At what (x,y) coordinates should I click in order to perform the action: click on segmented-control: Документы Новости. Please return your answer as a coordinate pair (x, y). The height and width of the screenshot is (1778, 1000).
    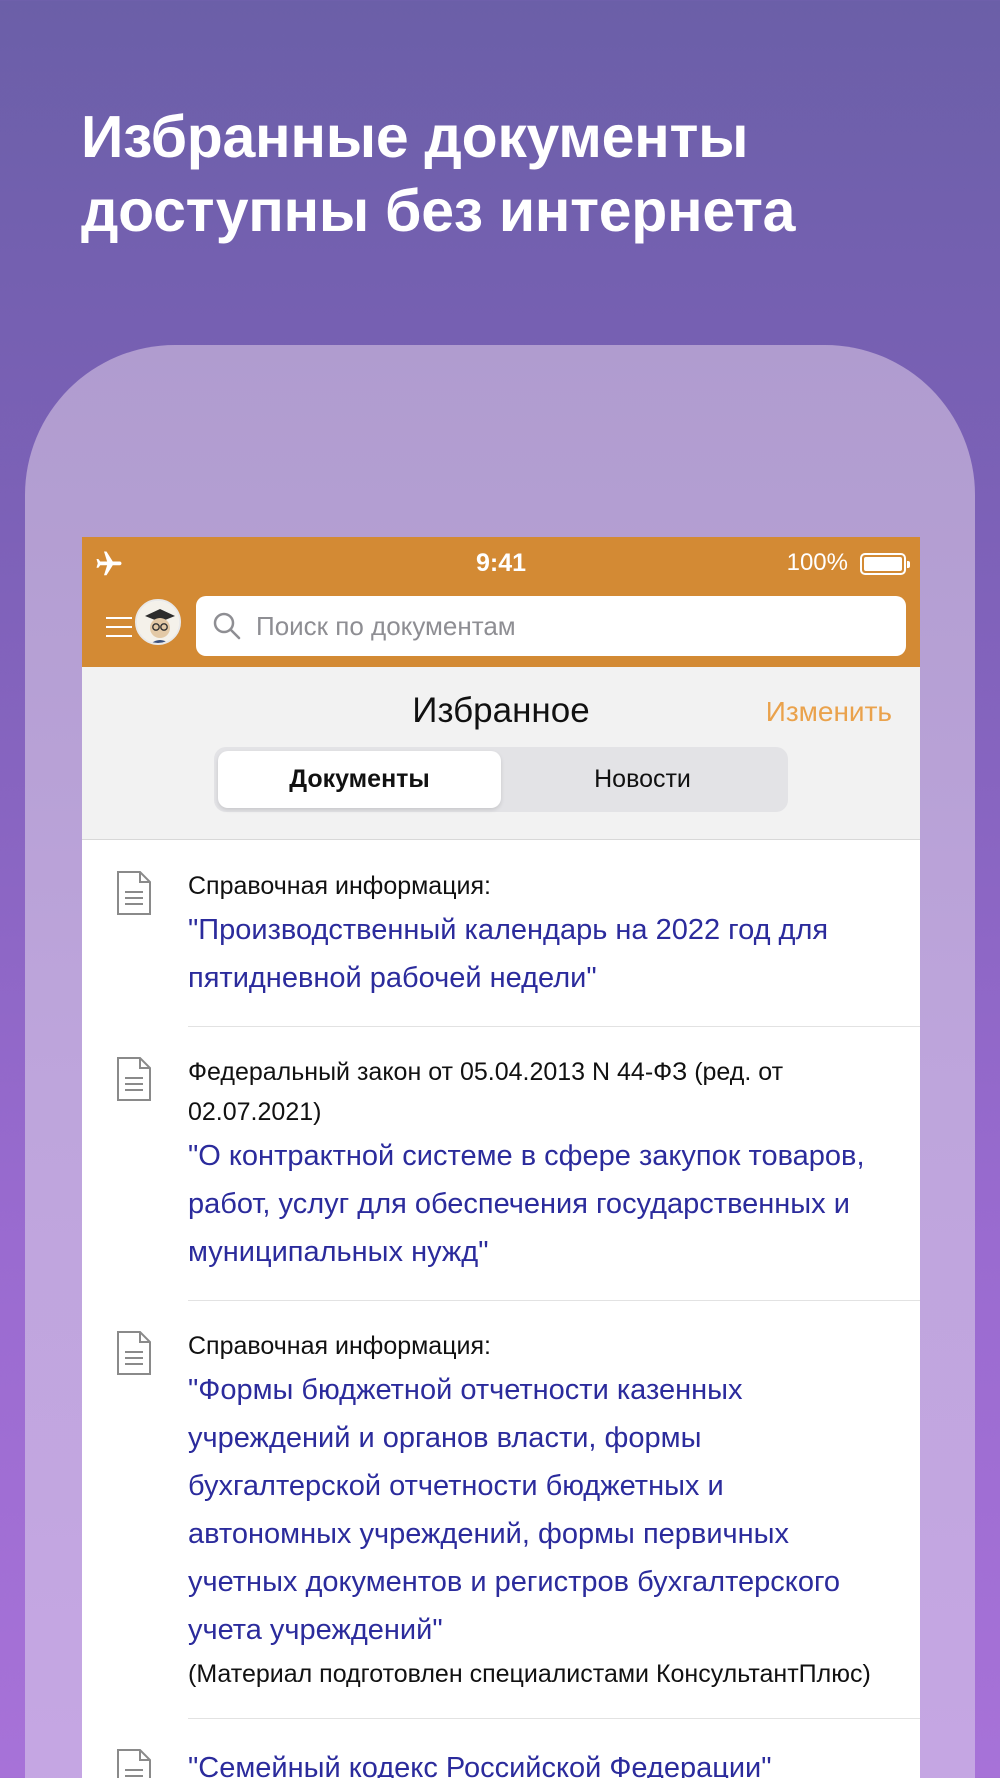
    Looking at the image, I should click on (501, 779).